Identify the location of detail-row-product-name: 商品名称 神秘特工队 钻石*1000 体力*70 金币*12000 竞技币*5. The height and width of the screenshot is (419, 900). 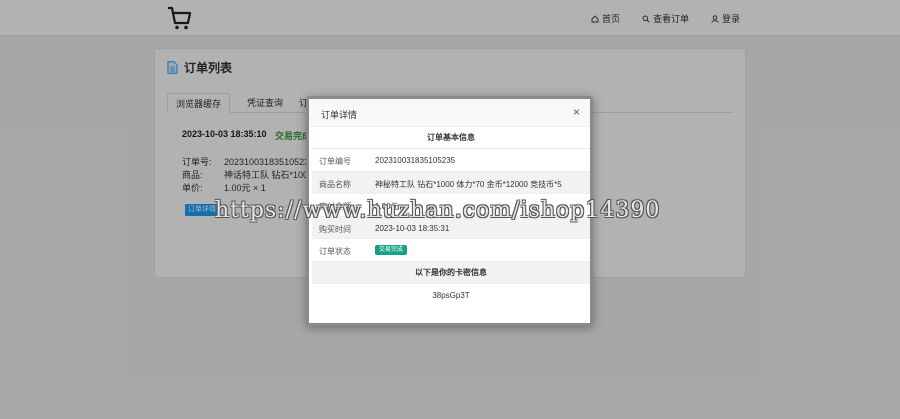
(451, 182).